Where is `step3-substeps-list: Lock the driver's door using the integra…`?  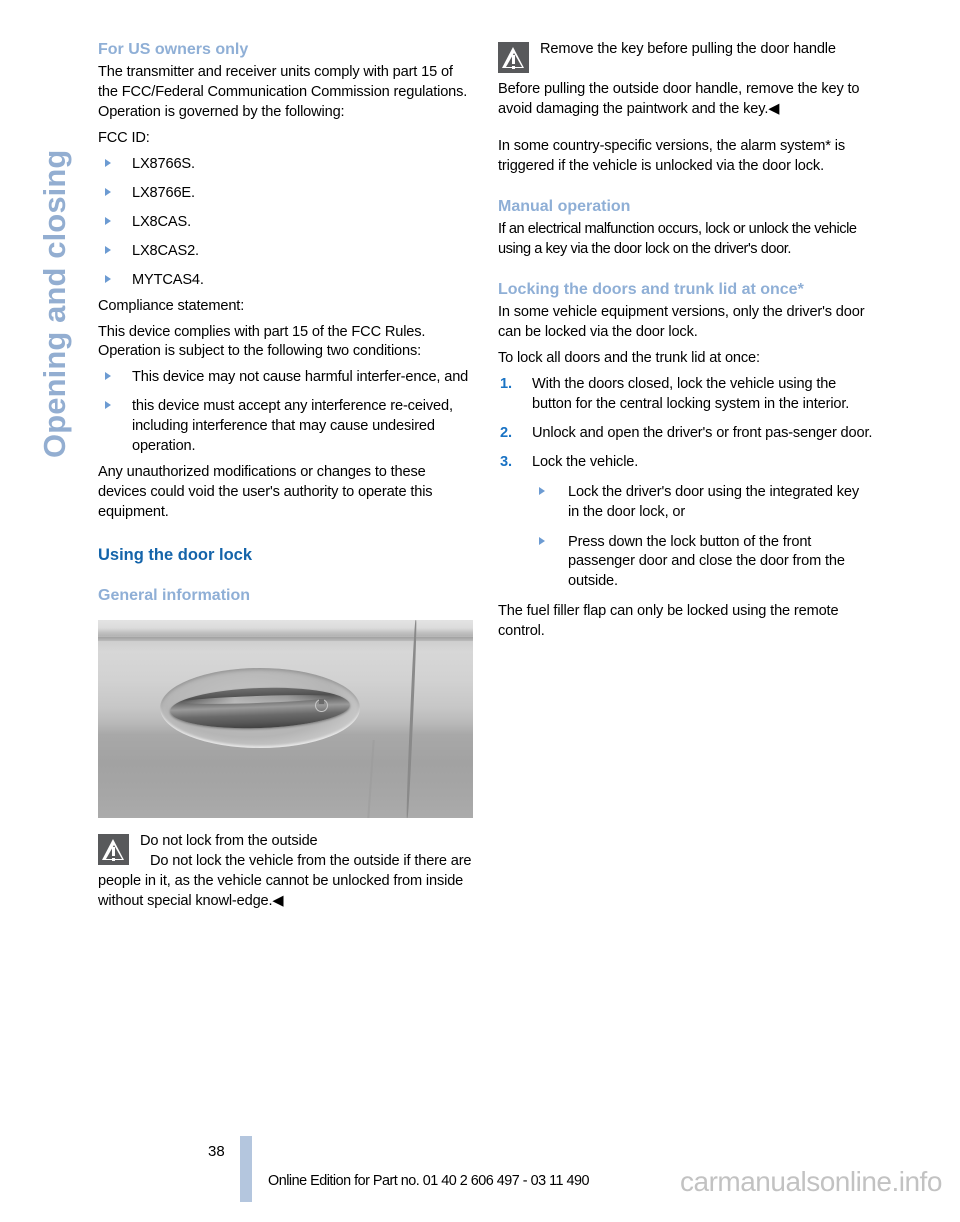 step3-substeps-list: Lock the driver's door using the integra… is located at coordinates (702, 538).